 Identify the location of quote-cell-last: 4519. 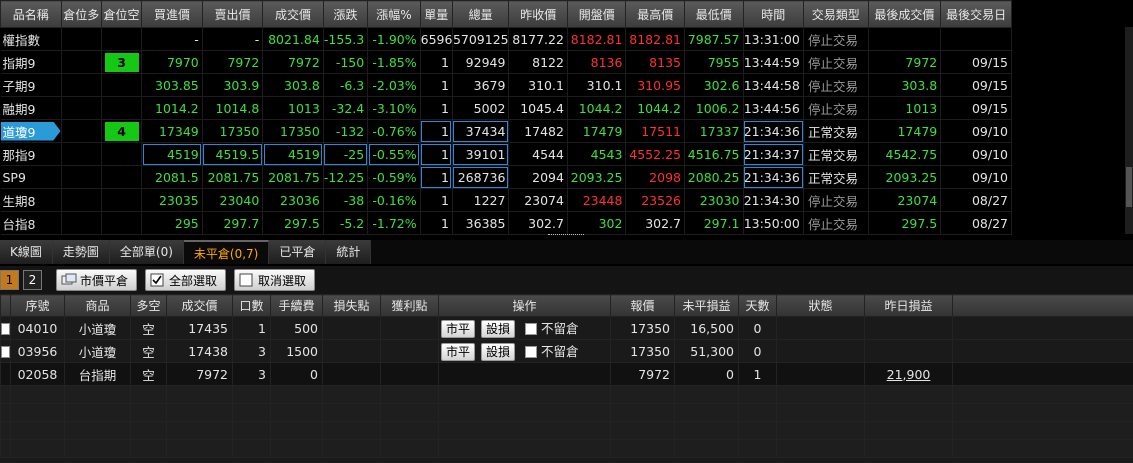
(293, 154).